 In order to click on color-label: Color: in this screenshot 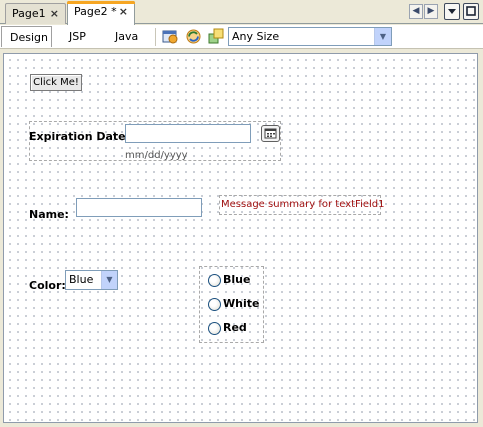, I will do `click(47, 285)`.